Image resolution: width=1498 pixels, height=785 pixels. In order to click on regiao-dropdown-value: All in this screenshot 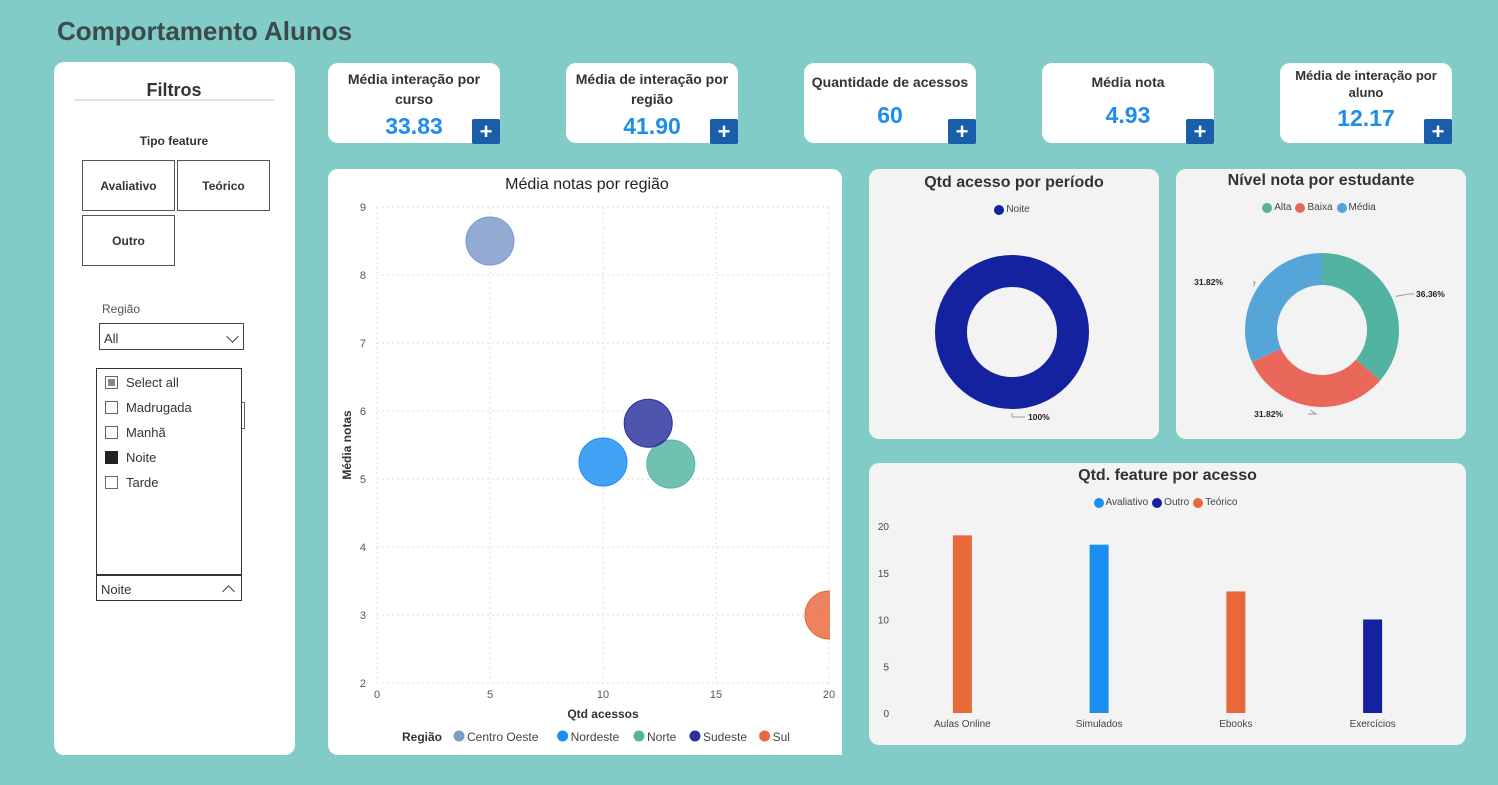, I will do `click(111, 338)`.